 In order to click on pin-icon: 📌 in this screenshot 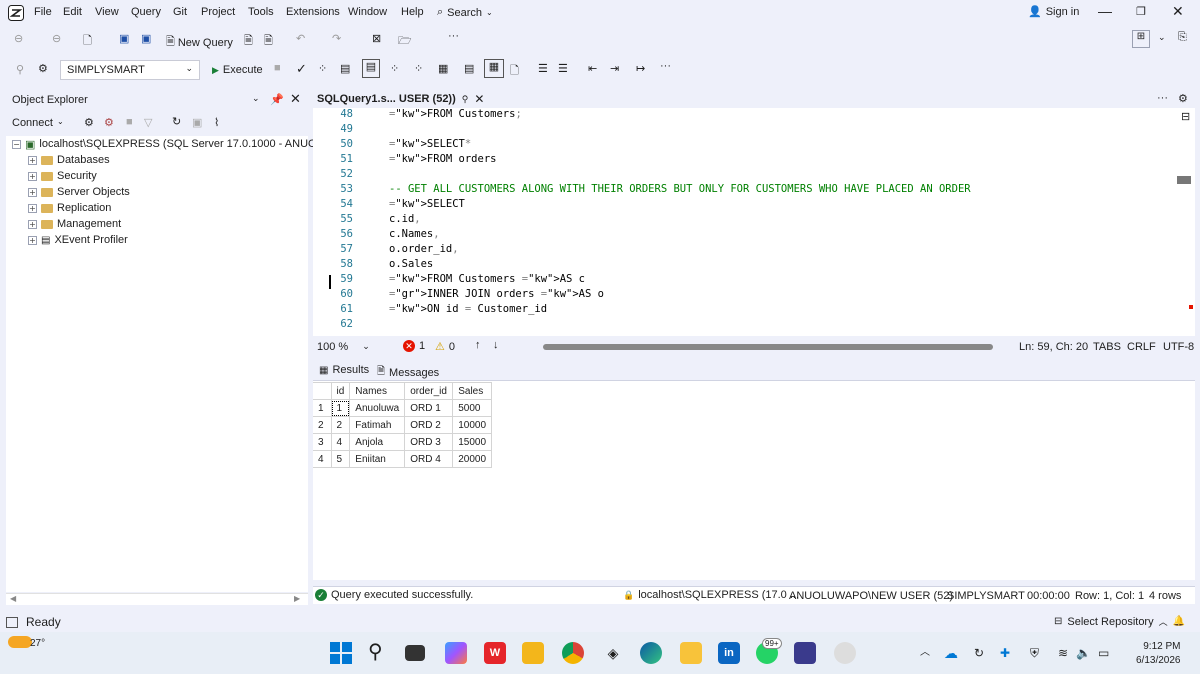, I will do `click(277, 99)`.